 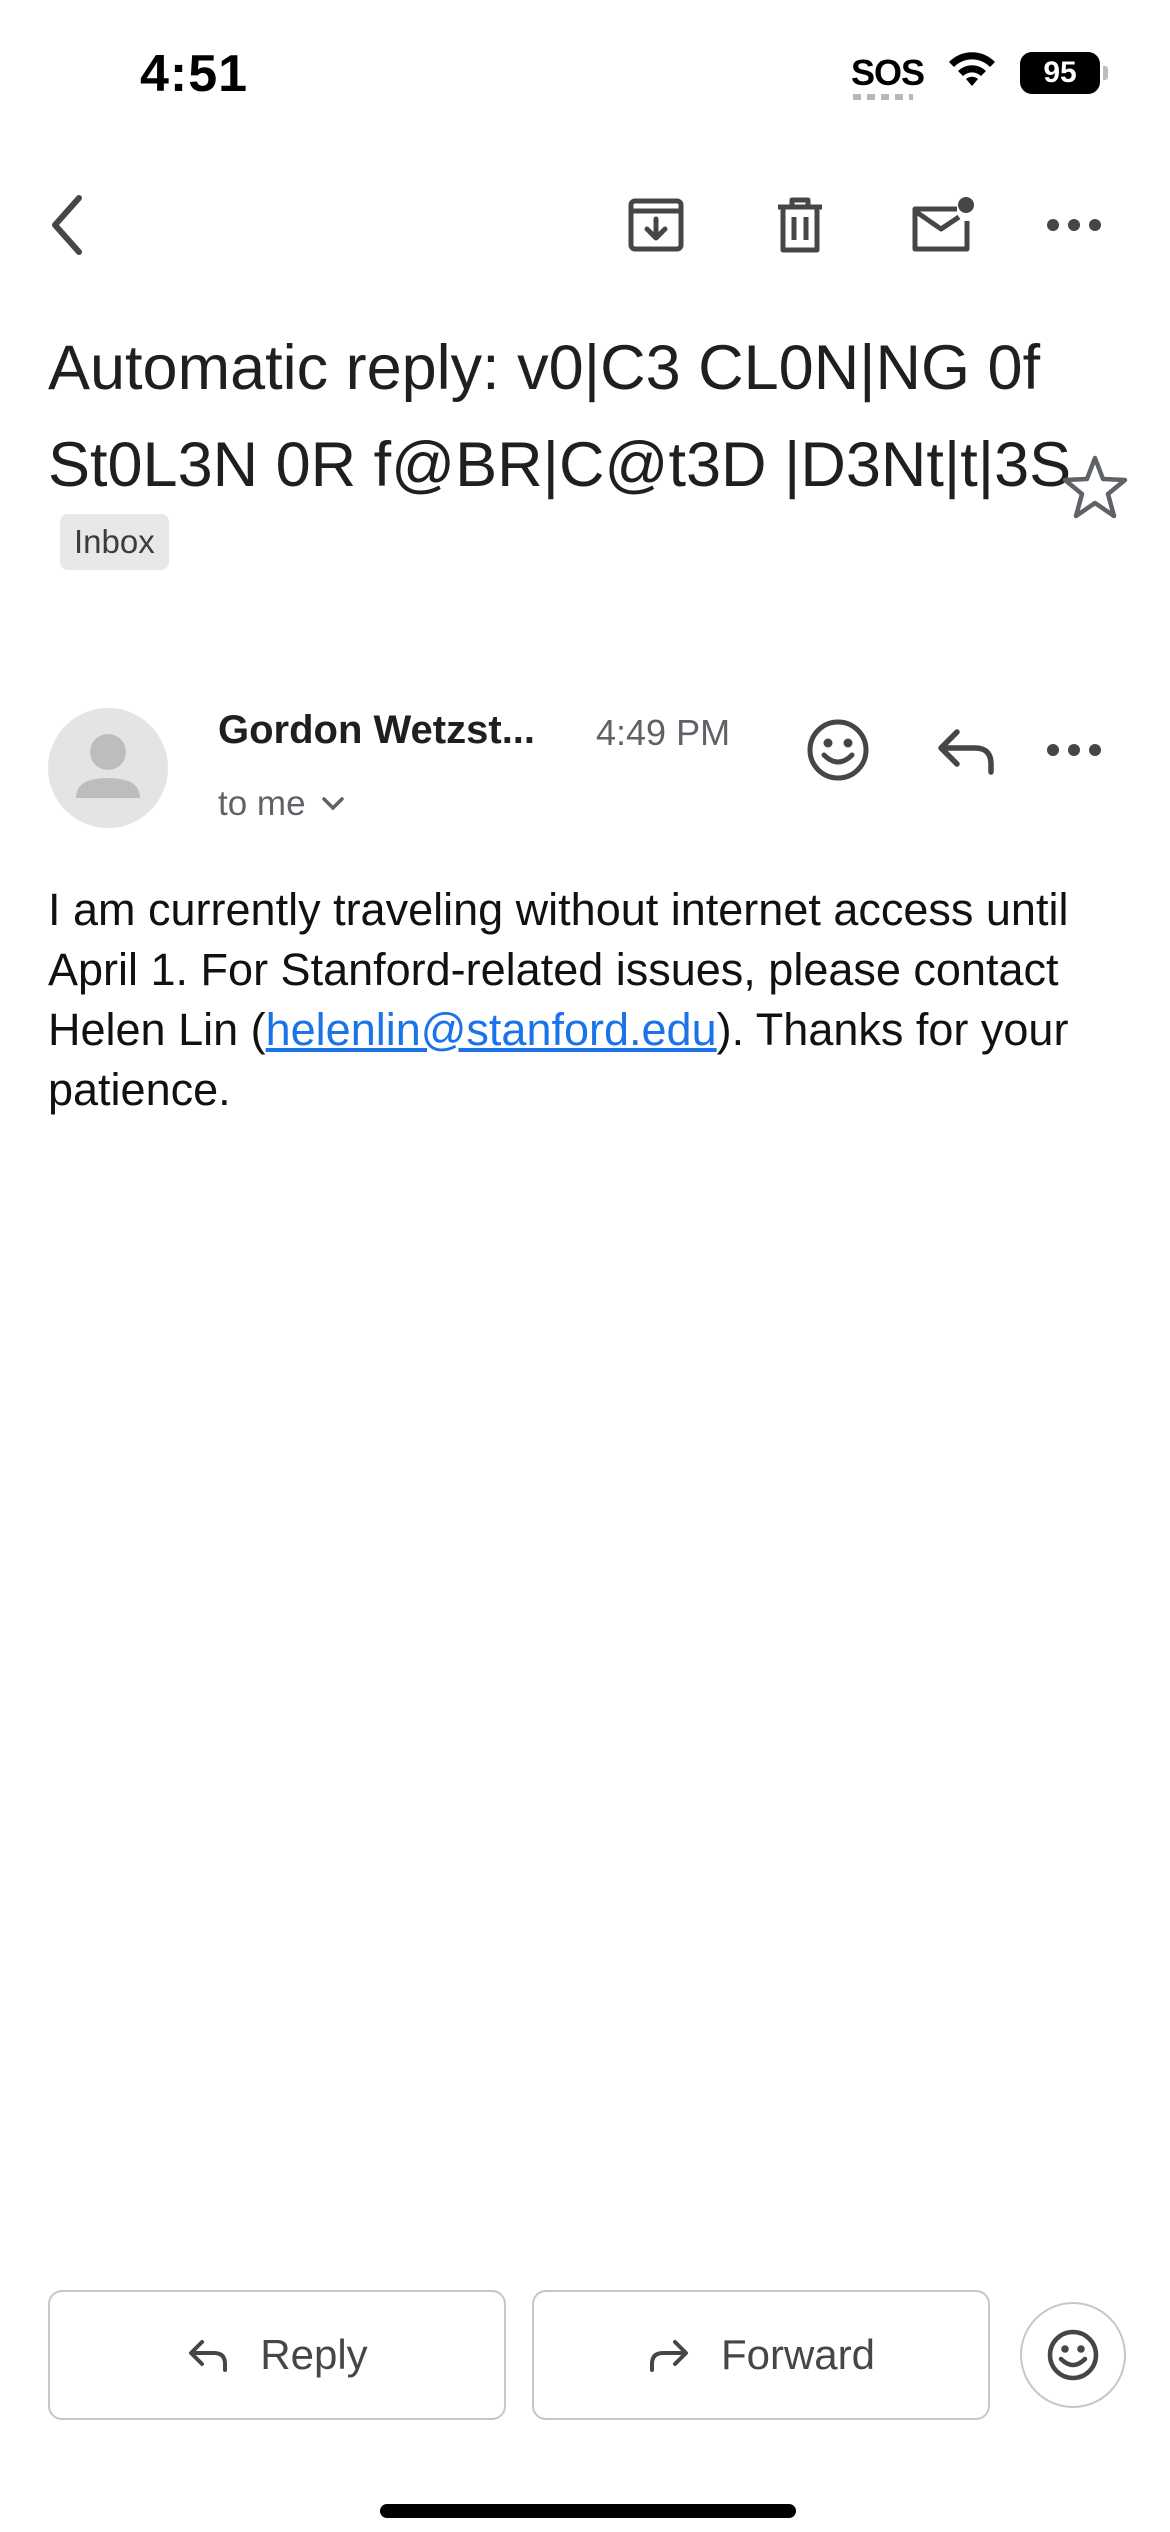 I want to click on mark-unread-button, so click(x=942, y=225).